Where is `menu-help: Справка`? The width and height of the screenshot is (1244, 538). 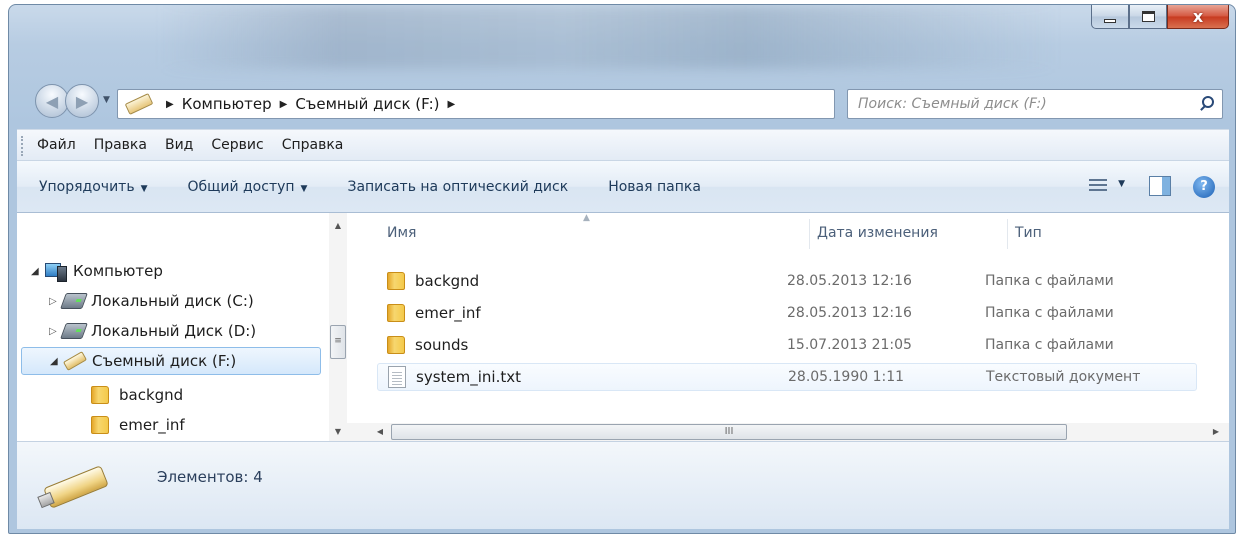 menu-help: Справка is located at coordinates (313, 145).